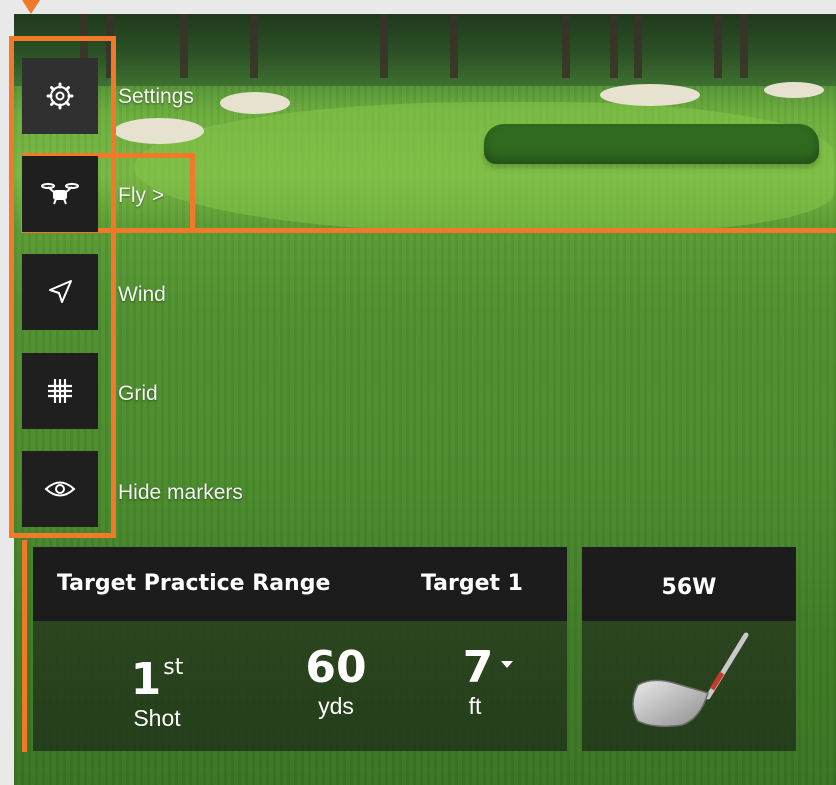 The height and width of the screenshot is (785, 836). I want to click on distance-value: 60, so click(336, 667).